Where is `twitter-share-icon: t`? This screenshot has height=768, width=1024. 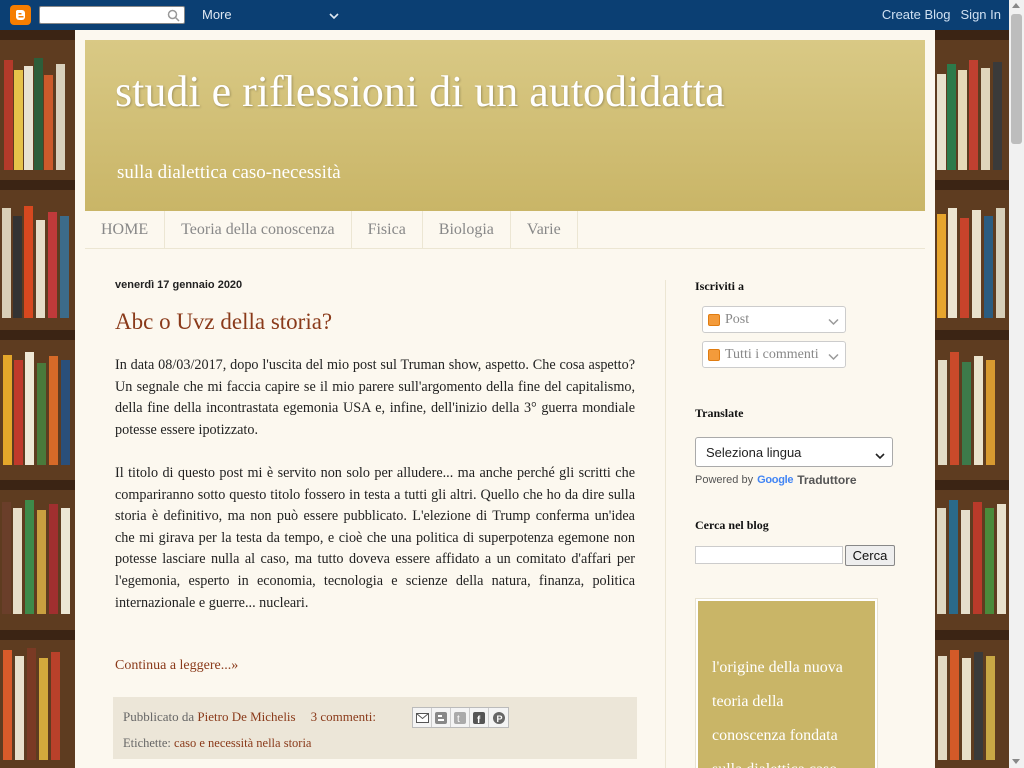 twitter-share-icon: t is located at coordinates (460, 717).